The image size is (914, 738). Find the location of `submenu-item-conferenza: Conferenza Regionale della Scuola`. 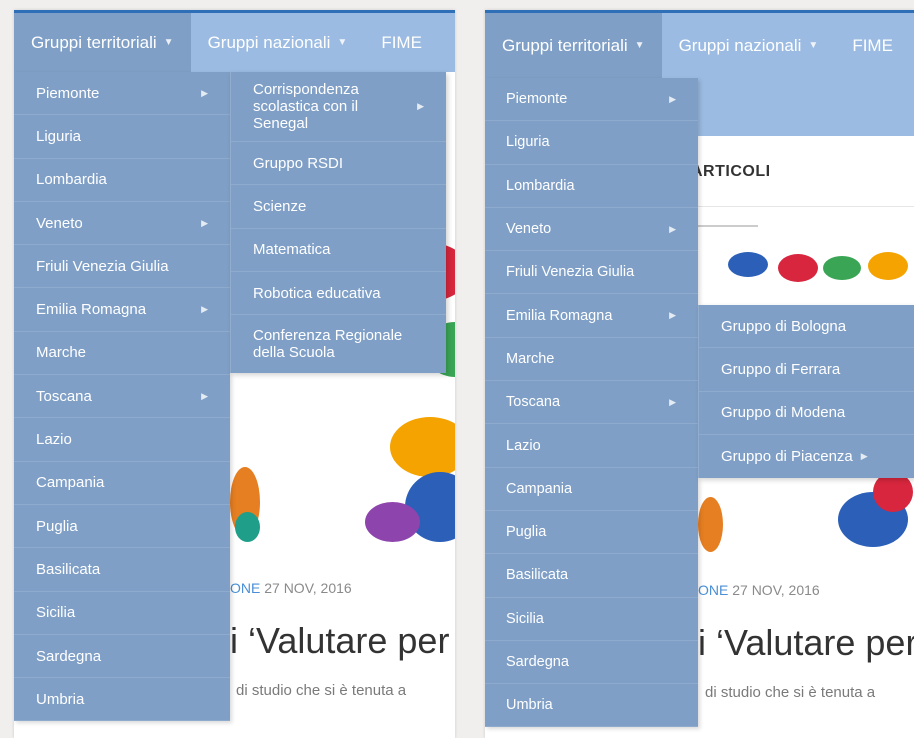

submenu-item-conferenza: Conferenza Regionale della Scuola is located at coordinates (338, 344).